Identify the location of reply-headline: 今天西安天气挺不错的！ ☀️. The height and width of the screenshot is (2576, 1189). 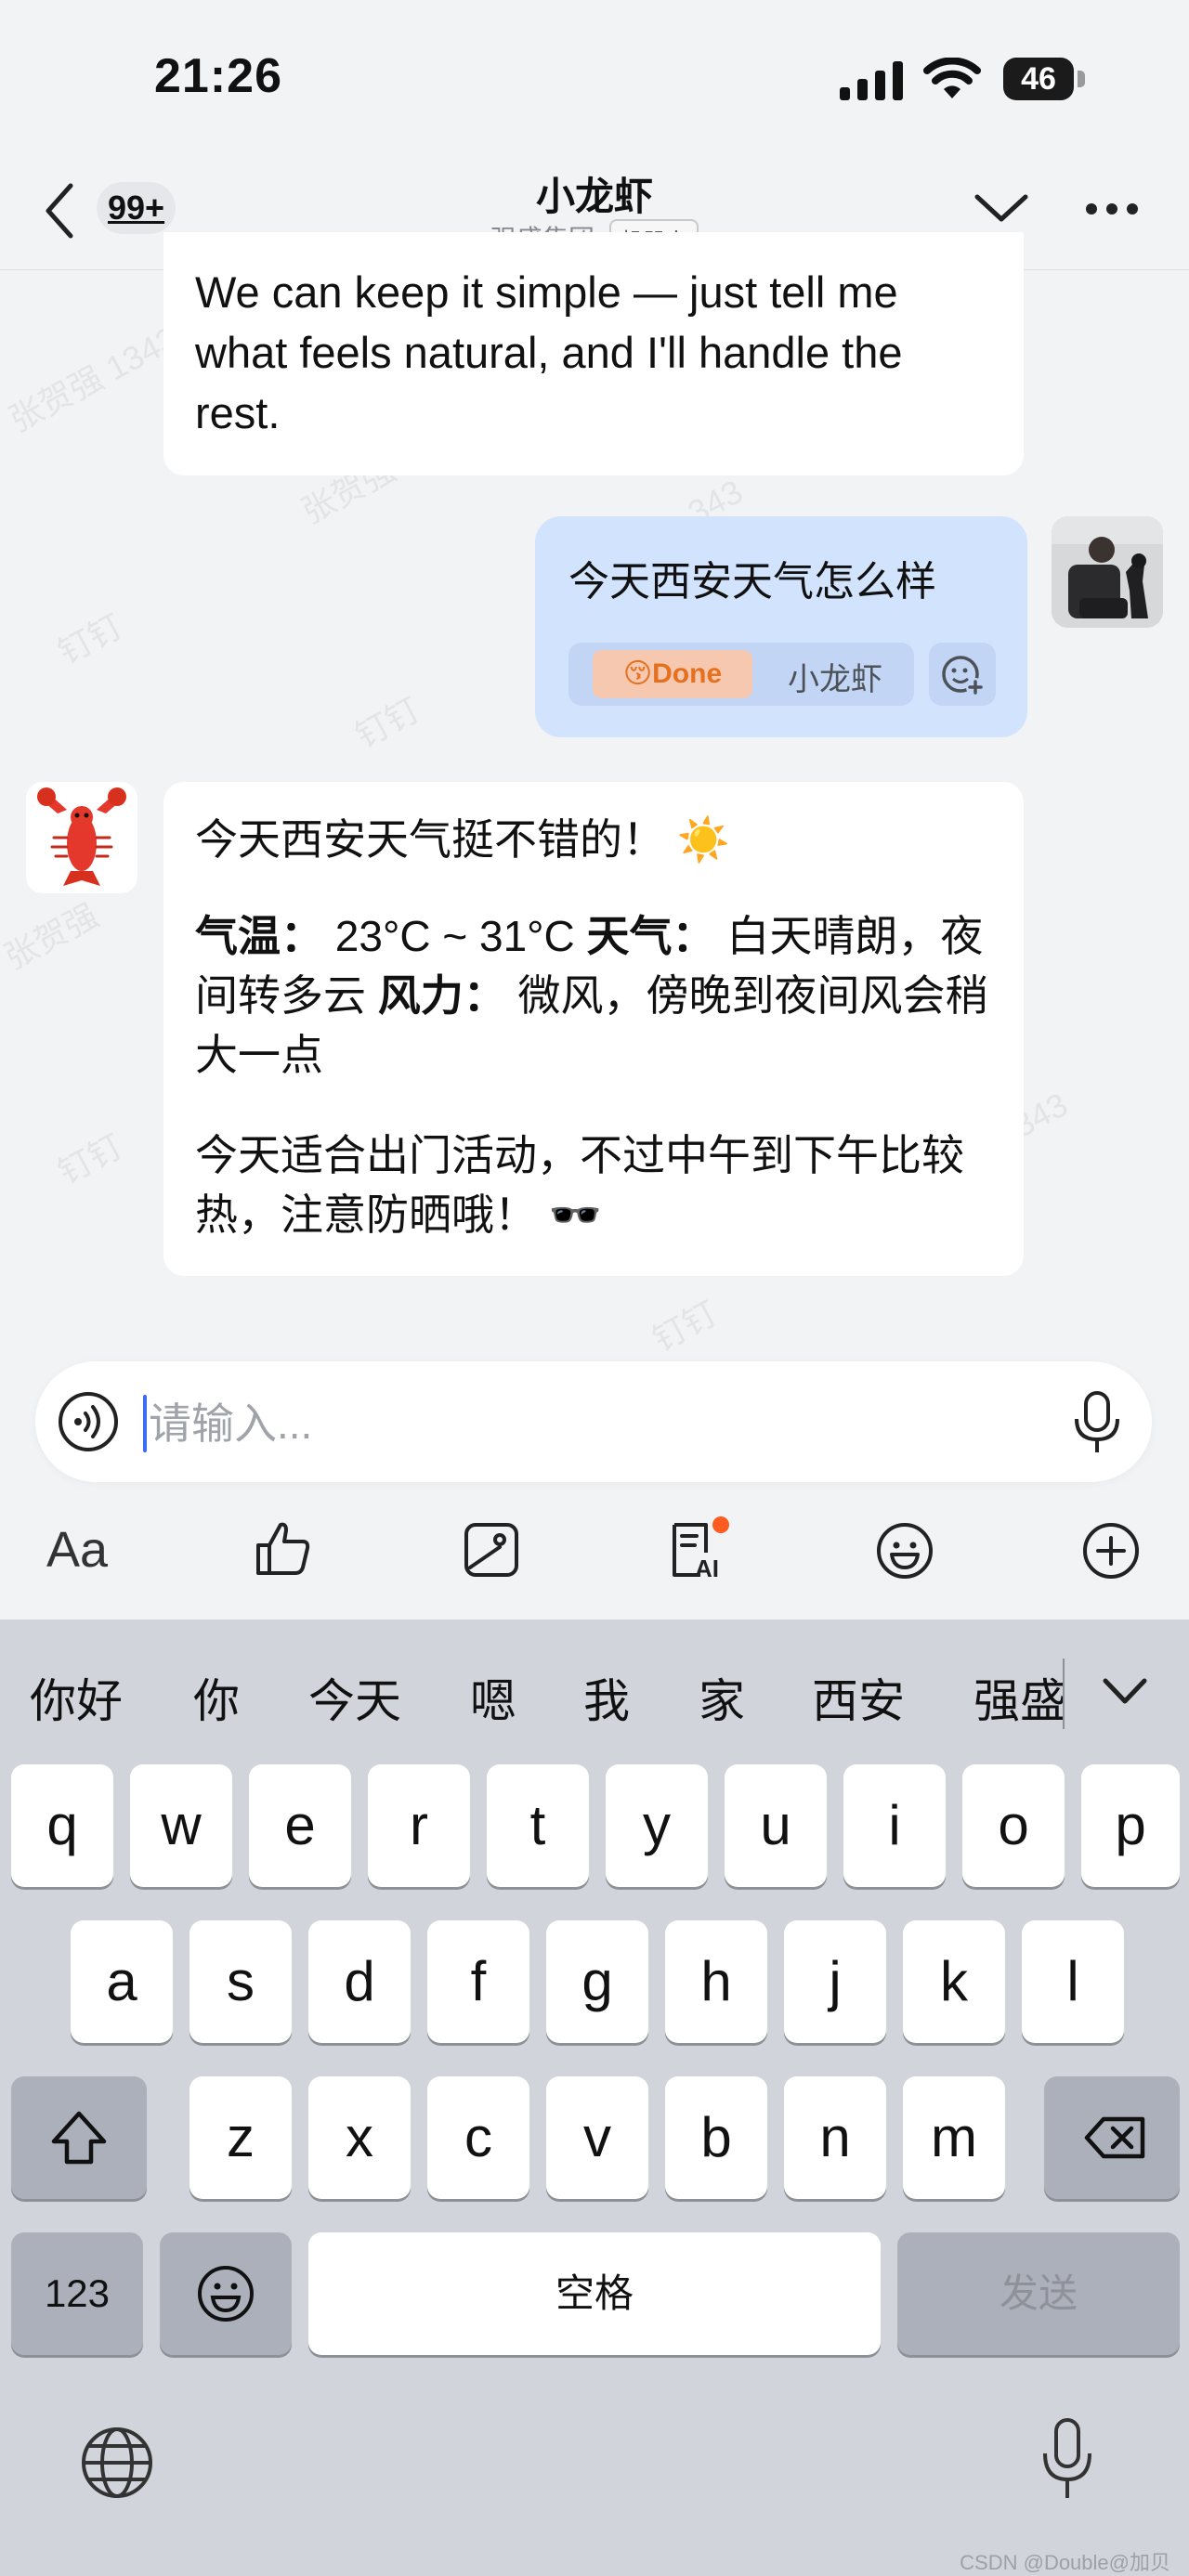
(463, 839).